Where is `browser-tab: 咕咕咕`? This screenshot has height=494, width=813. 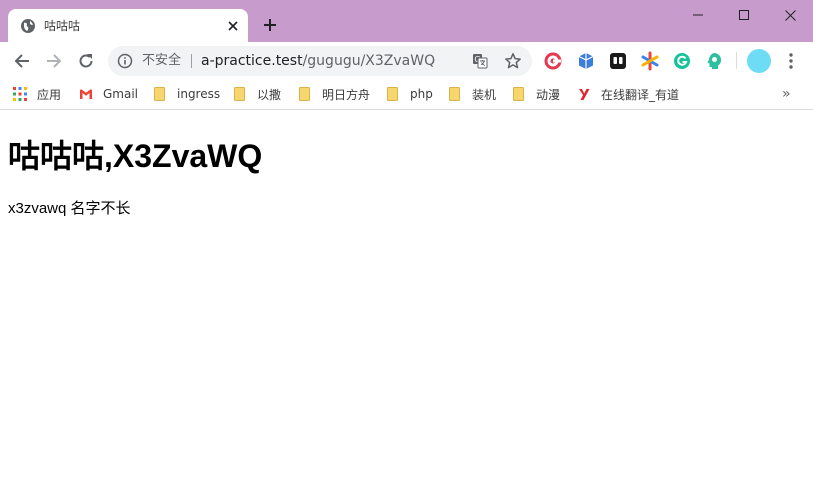
browser-tab: 咕咕咕 is located at coordinates (128, 25).